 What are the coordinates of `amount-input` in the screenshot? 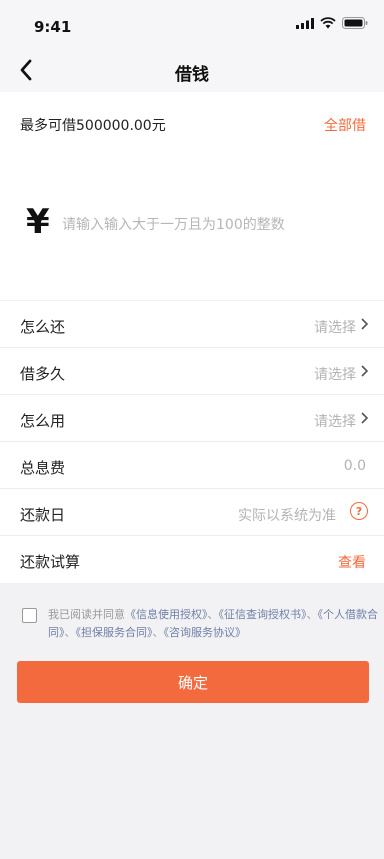 It's located at (212, 225).